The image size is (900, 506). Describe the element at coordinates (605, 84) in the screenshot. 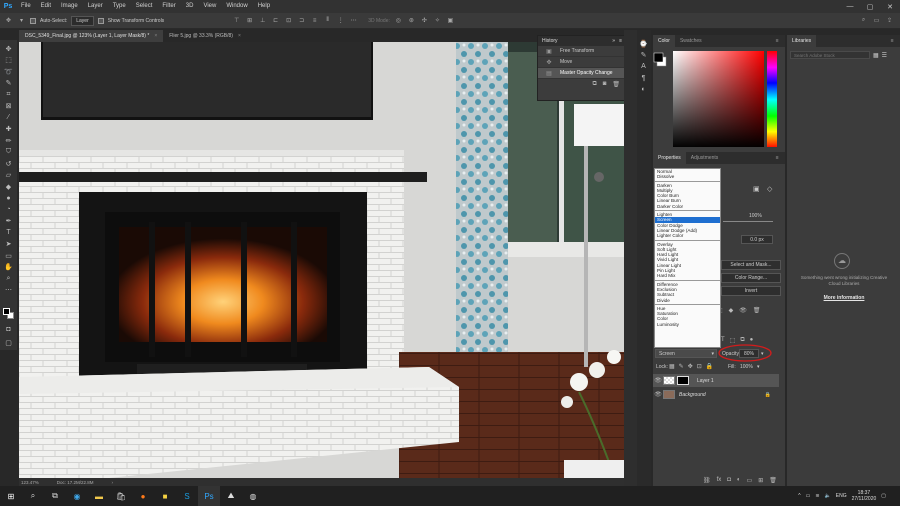

I see `camera-icon: ◙` at that location.